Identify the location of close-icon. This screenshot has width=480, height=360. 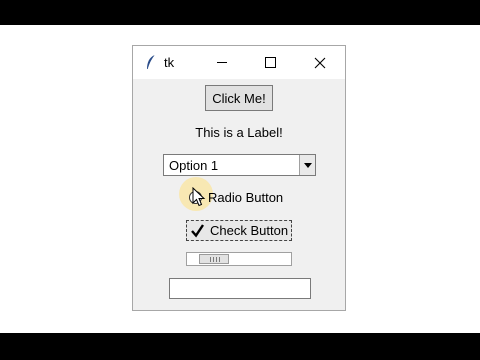
(320, 62).